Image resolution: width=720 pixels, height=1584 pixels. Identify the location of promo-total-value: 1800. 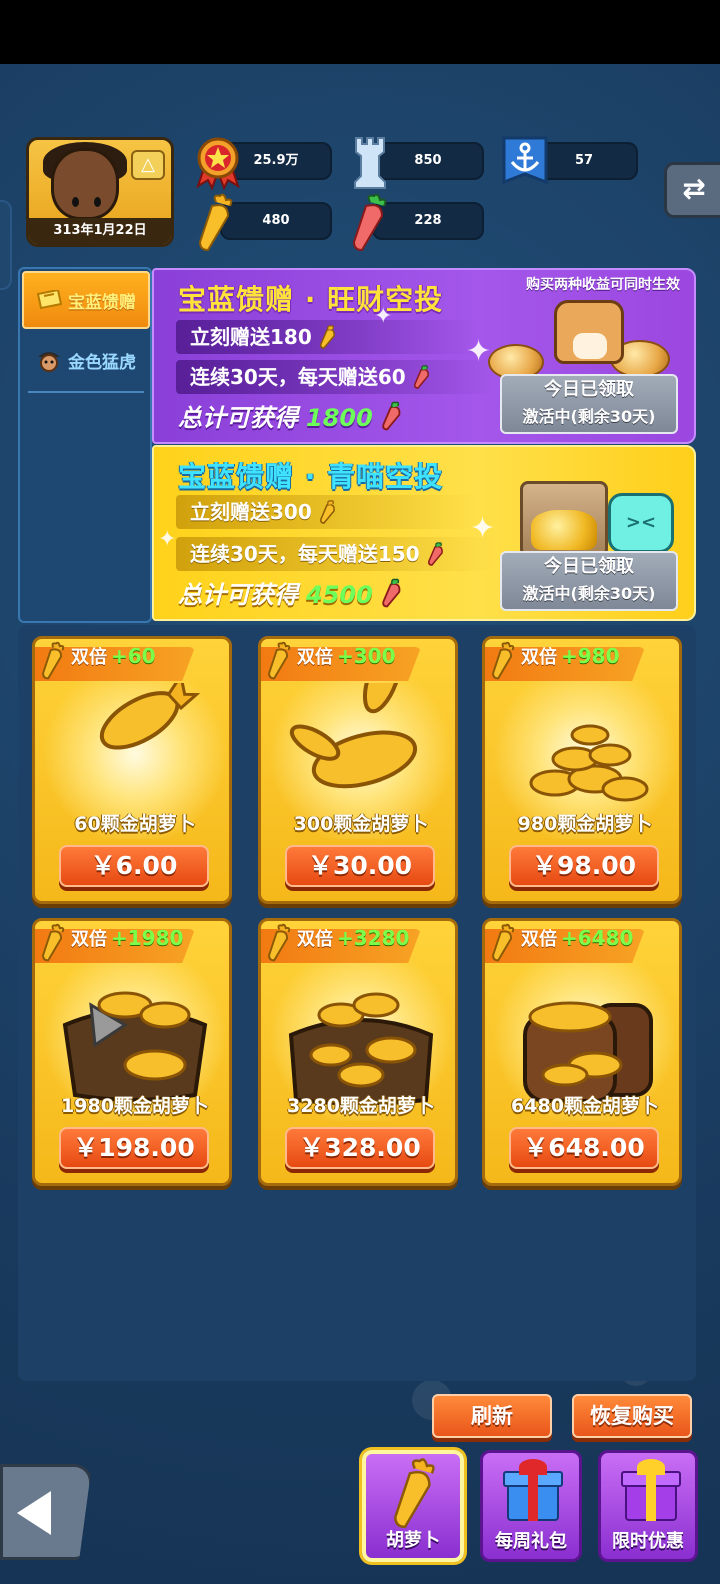
(339, 418).